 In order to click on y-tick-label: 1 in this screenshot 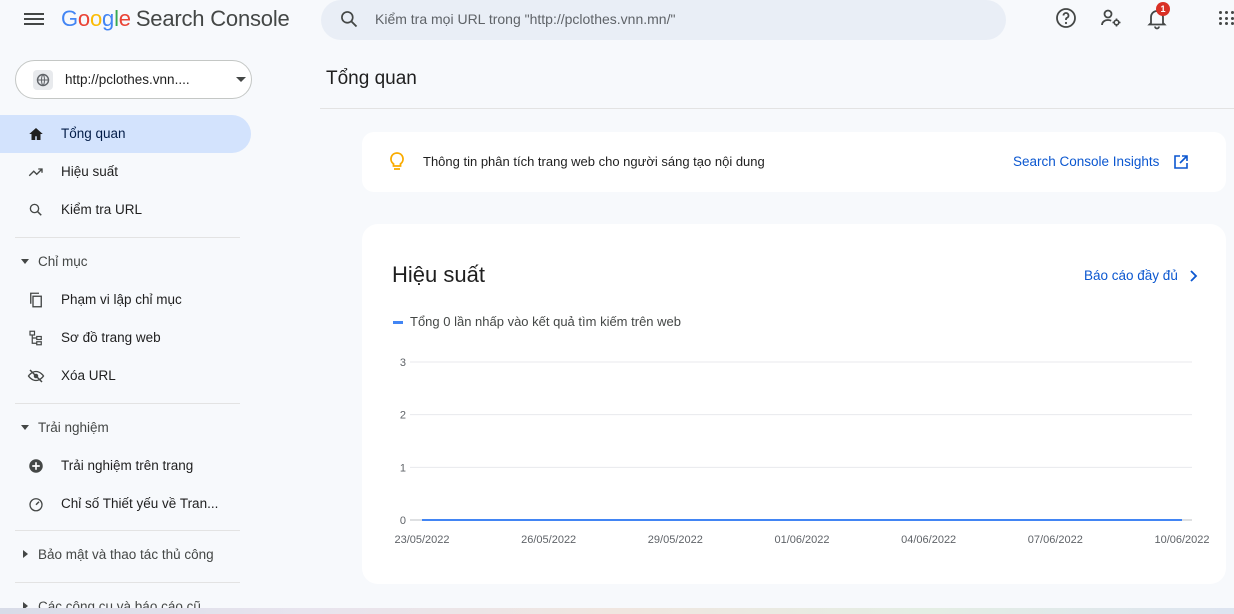, I will do `click(403, 468)`.